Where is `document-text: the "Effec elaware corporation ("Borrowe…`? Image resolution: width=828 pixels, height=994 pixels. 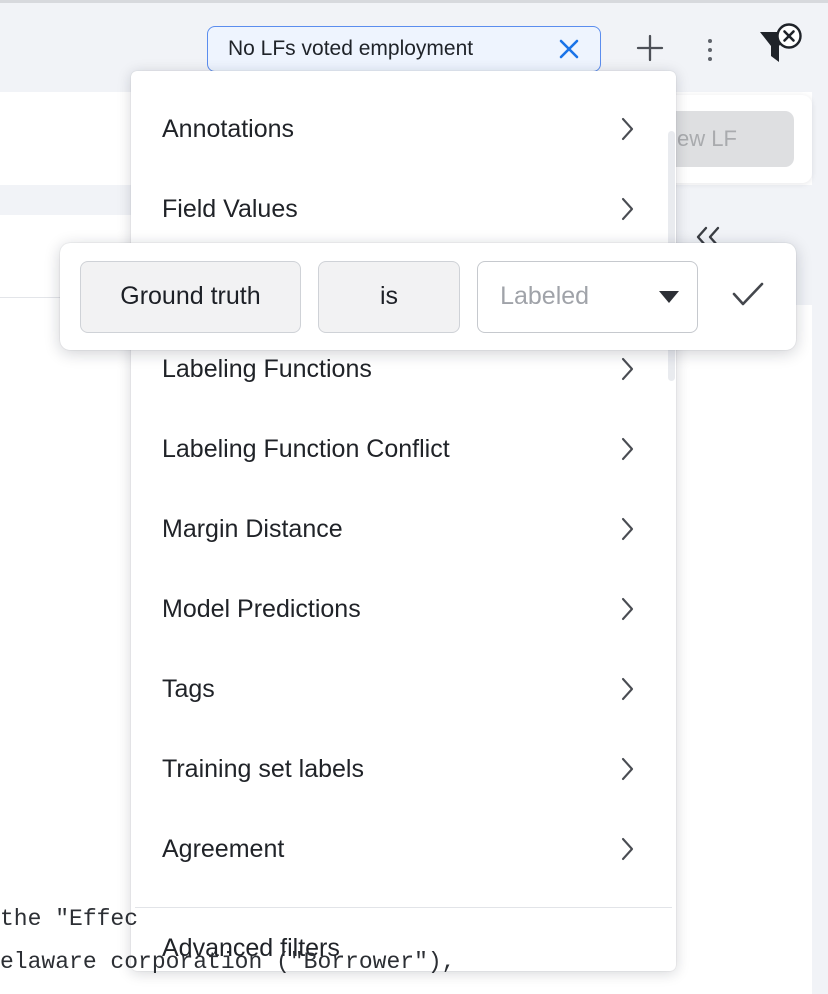
document-text: the "Effec elaware corporation ("Borrowe… is located at coordinates (235, 941).